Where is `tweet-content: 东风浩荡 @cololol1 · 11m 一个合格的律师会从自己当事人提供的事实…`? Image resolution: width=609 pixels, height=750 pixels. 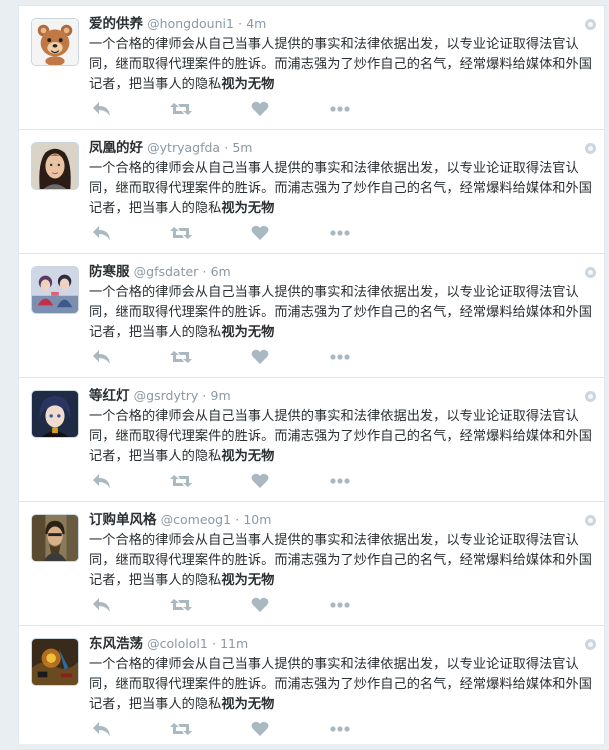
tweet-content: 东风浩荡 @cololol1 · 11m 一个合格的律师会从自己当事人提供的事实… is located at coordinates (342, 675).